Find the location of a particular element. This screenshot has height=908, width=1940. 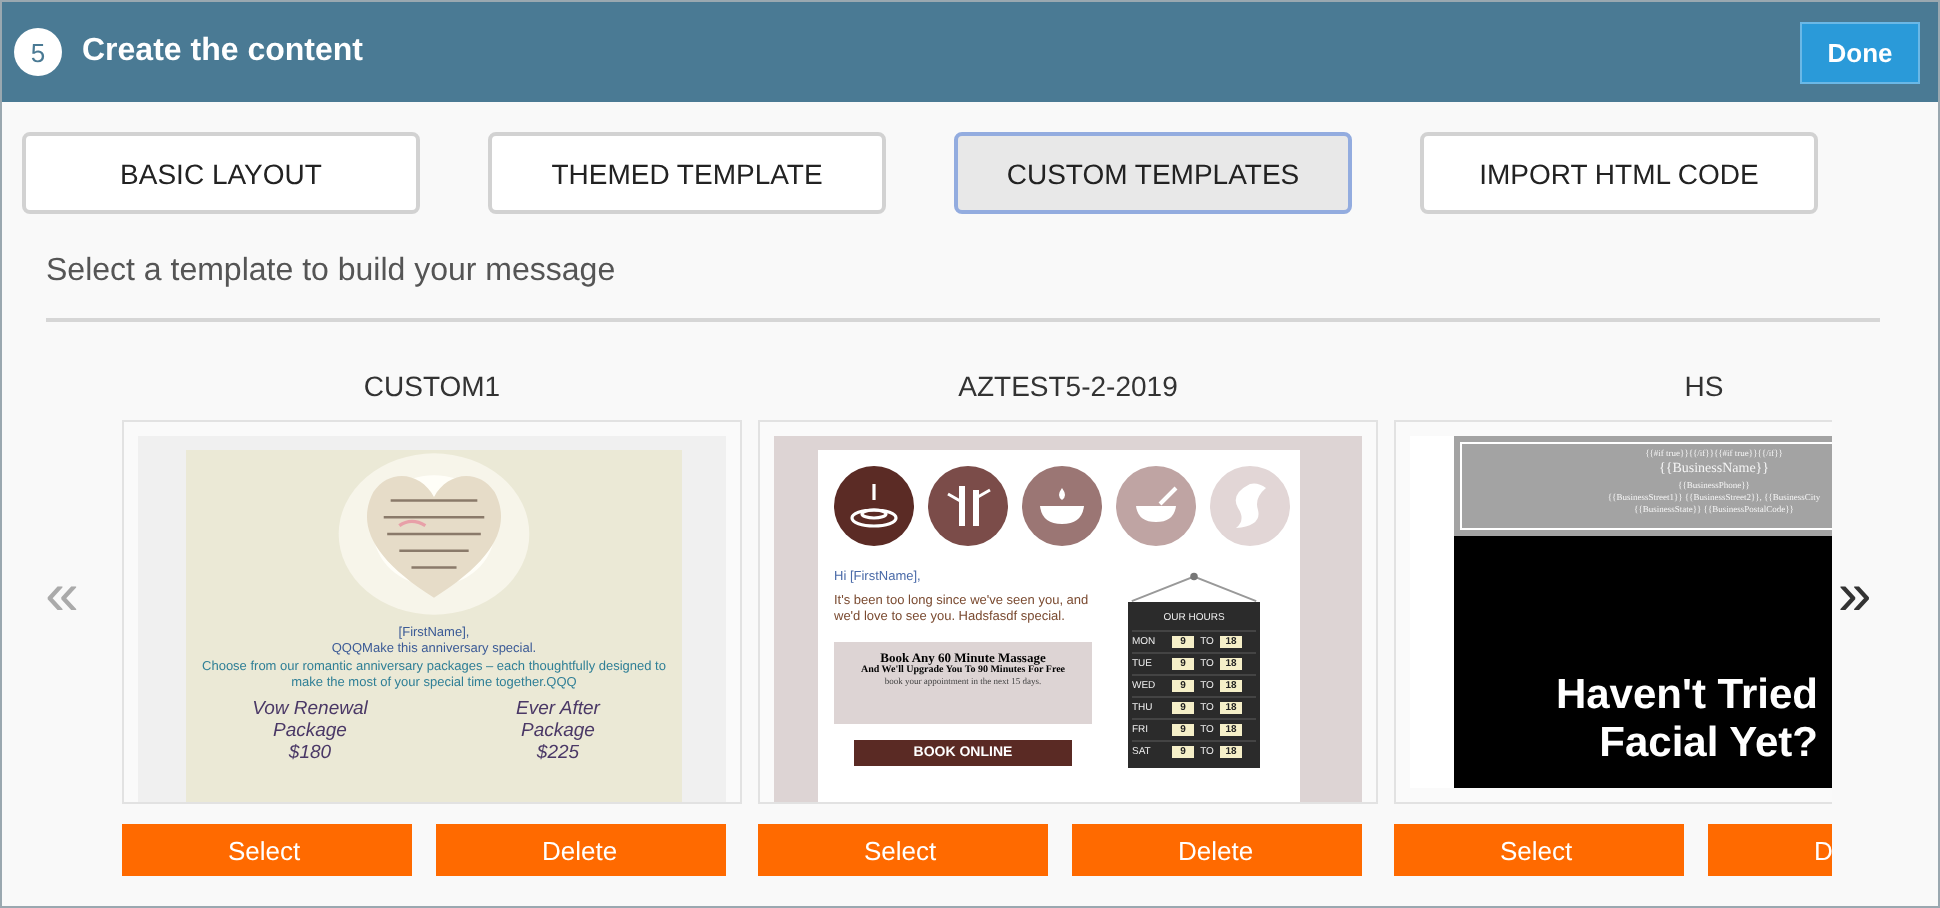

template-name: HS is located at coordinates (1704, 387).